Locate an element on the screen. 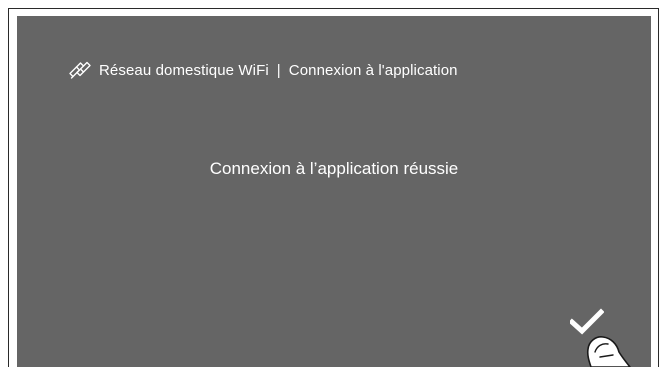 The image size is (669, 367). status-message: Connexion à l’application réussie is located at coordinates (334, 168).